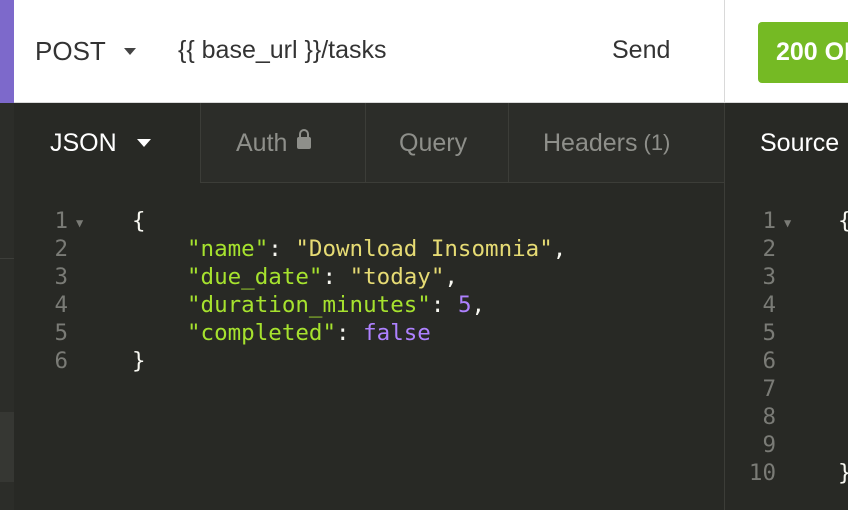  I want to click on code-line: "name": "Download Insomnia",, so click(377, 249).